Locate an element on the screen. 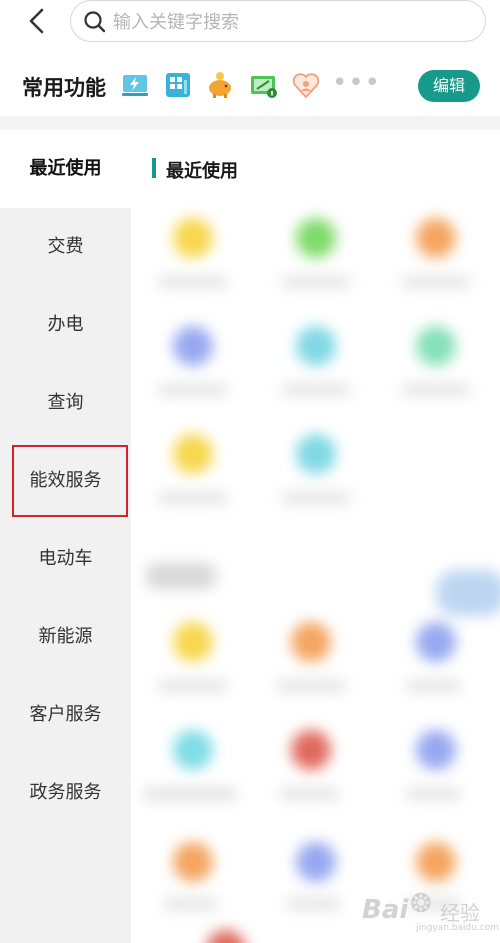  search-box is located at coordinates (278, 21).